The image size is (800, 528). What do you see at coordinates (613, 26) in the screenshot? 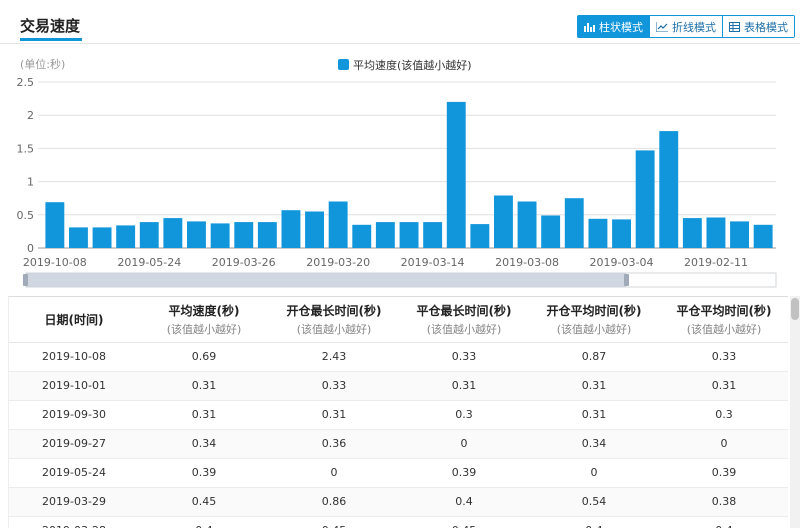
I see `bar-mode-button: 柱状模式` at bounding box center [613, 26].